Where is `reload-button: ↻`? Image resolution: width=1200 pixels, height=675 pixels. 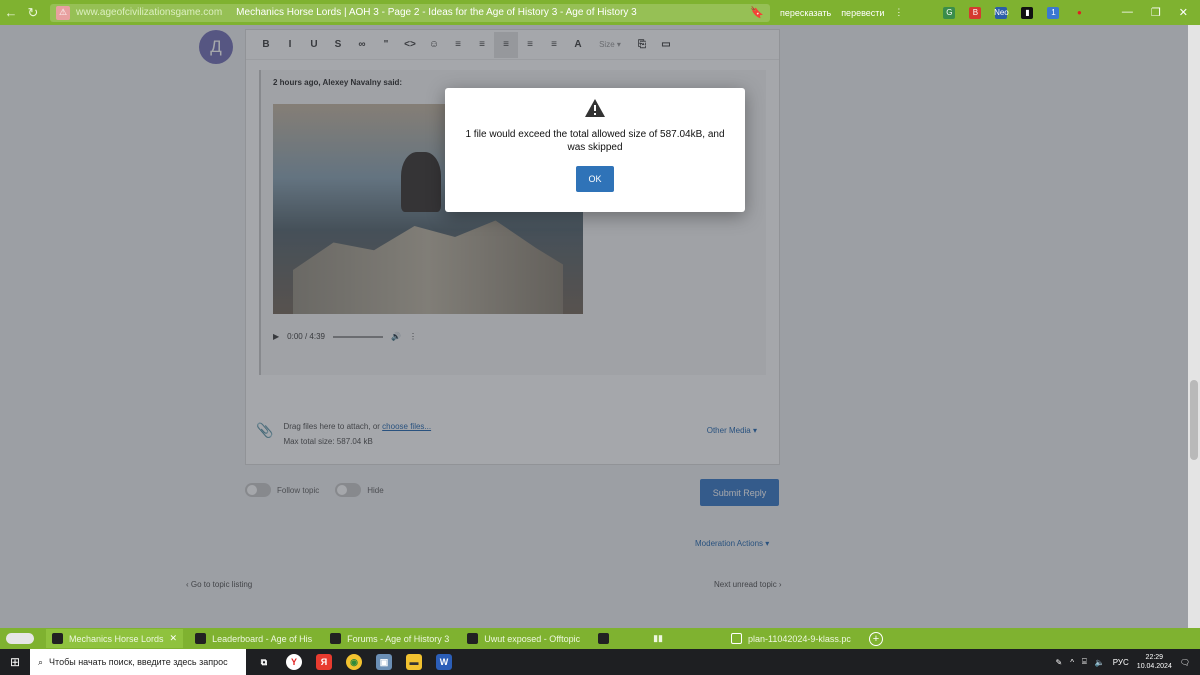
reload-button: ↻ is located at coordinates (33, 13).